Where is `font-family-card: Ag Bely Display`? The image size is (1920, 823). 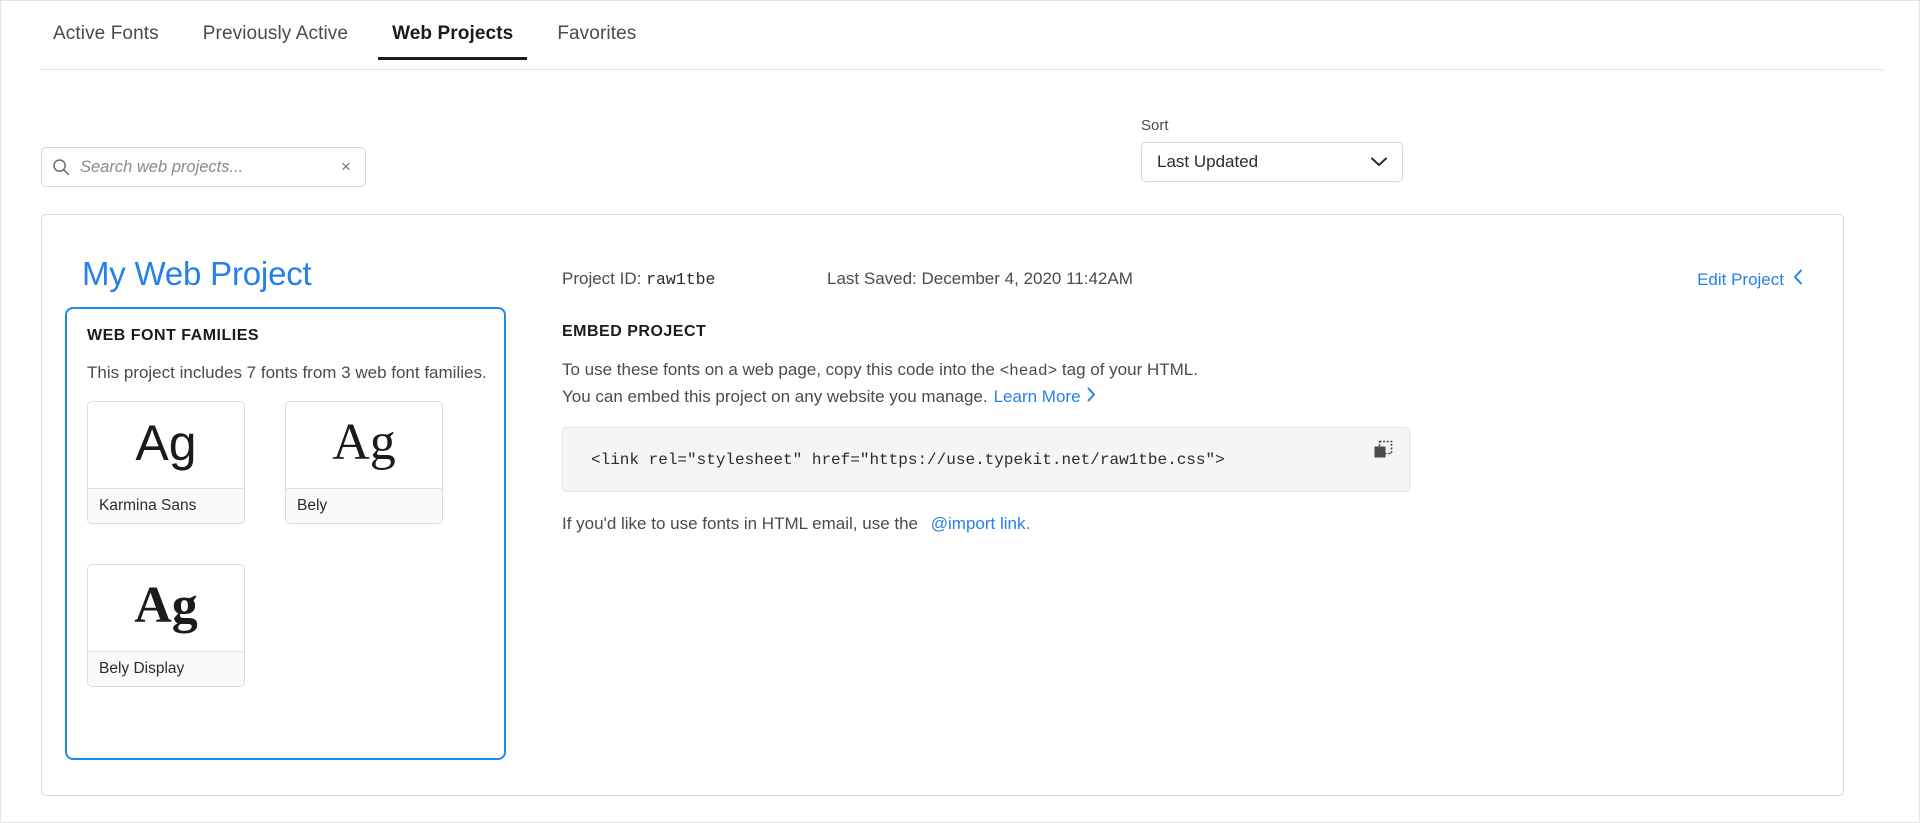
font-family-card: Ag Bely Display is located at coordinates (166, 625).